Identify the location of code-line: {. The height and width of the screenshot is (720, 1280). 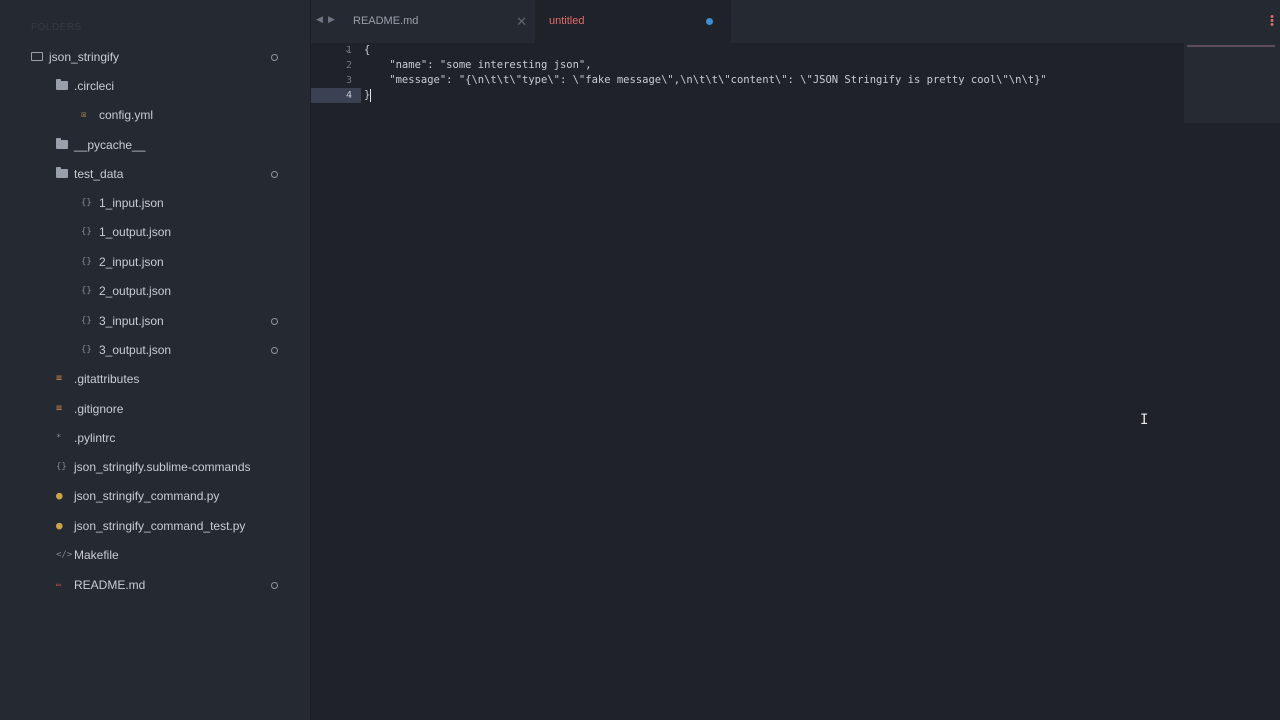
(367, 50).